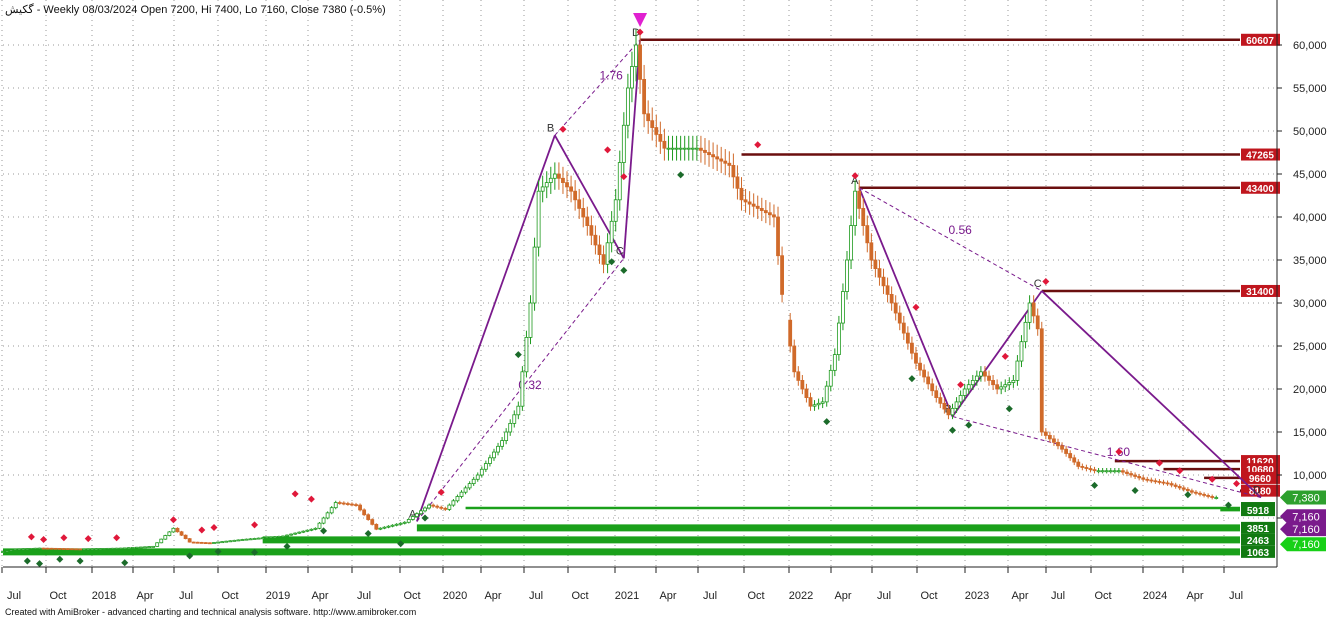 This screenshot has height=619, width=1336. Describe the element at coordinates (1260, 156) in the screenshot. I see `resistance-tag-label: 47265` at that location.